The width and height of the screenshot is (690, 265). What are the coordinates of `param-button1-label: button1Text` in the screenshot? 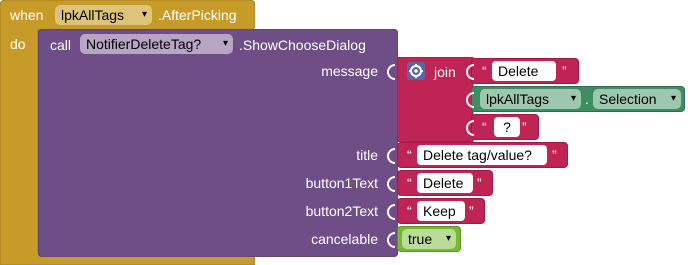 It's located at (341, 183).